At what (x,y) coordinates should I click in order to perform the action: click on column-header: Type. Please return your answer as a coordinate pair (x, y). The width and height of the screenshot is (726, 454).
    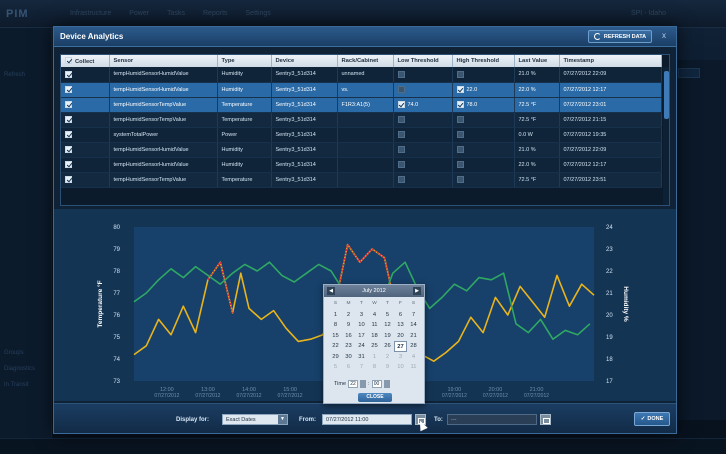
    Looking at the image, I should click on (244, 61).